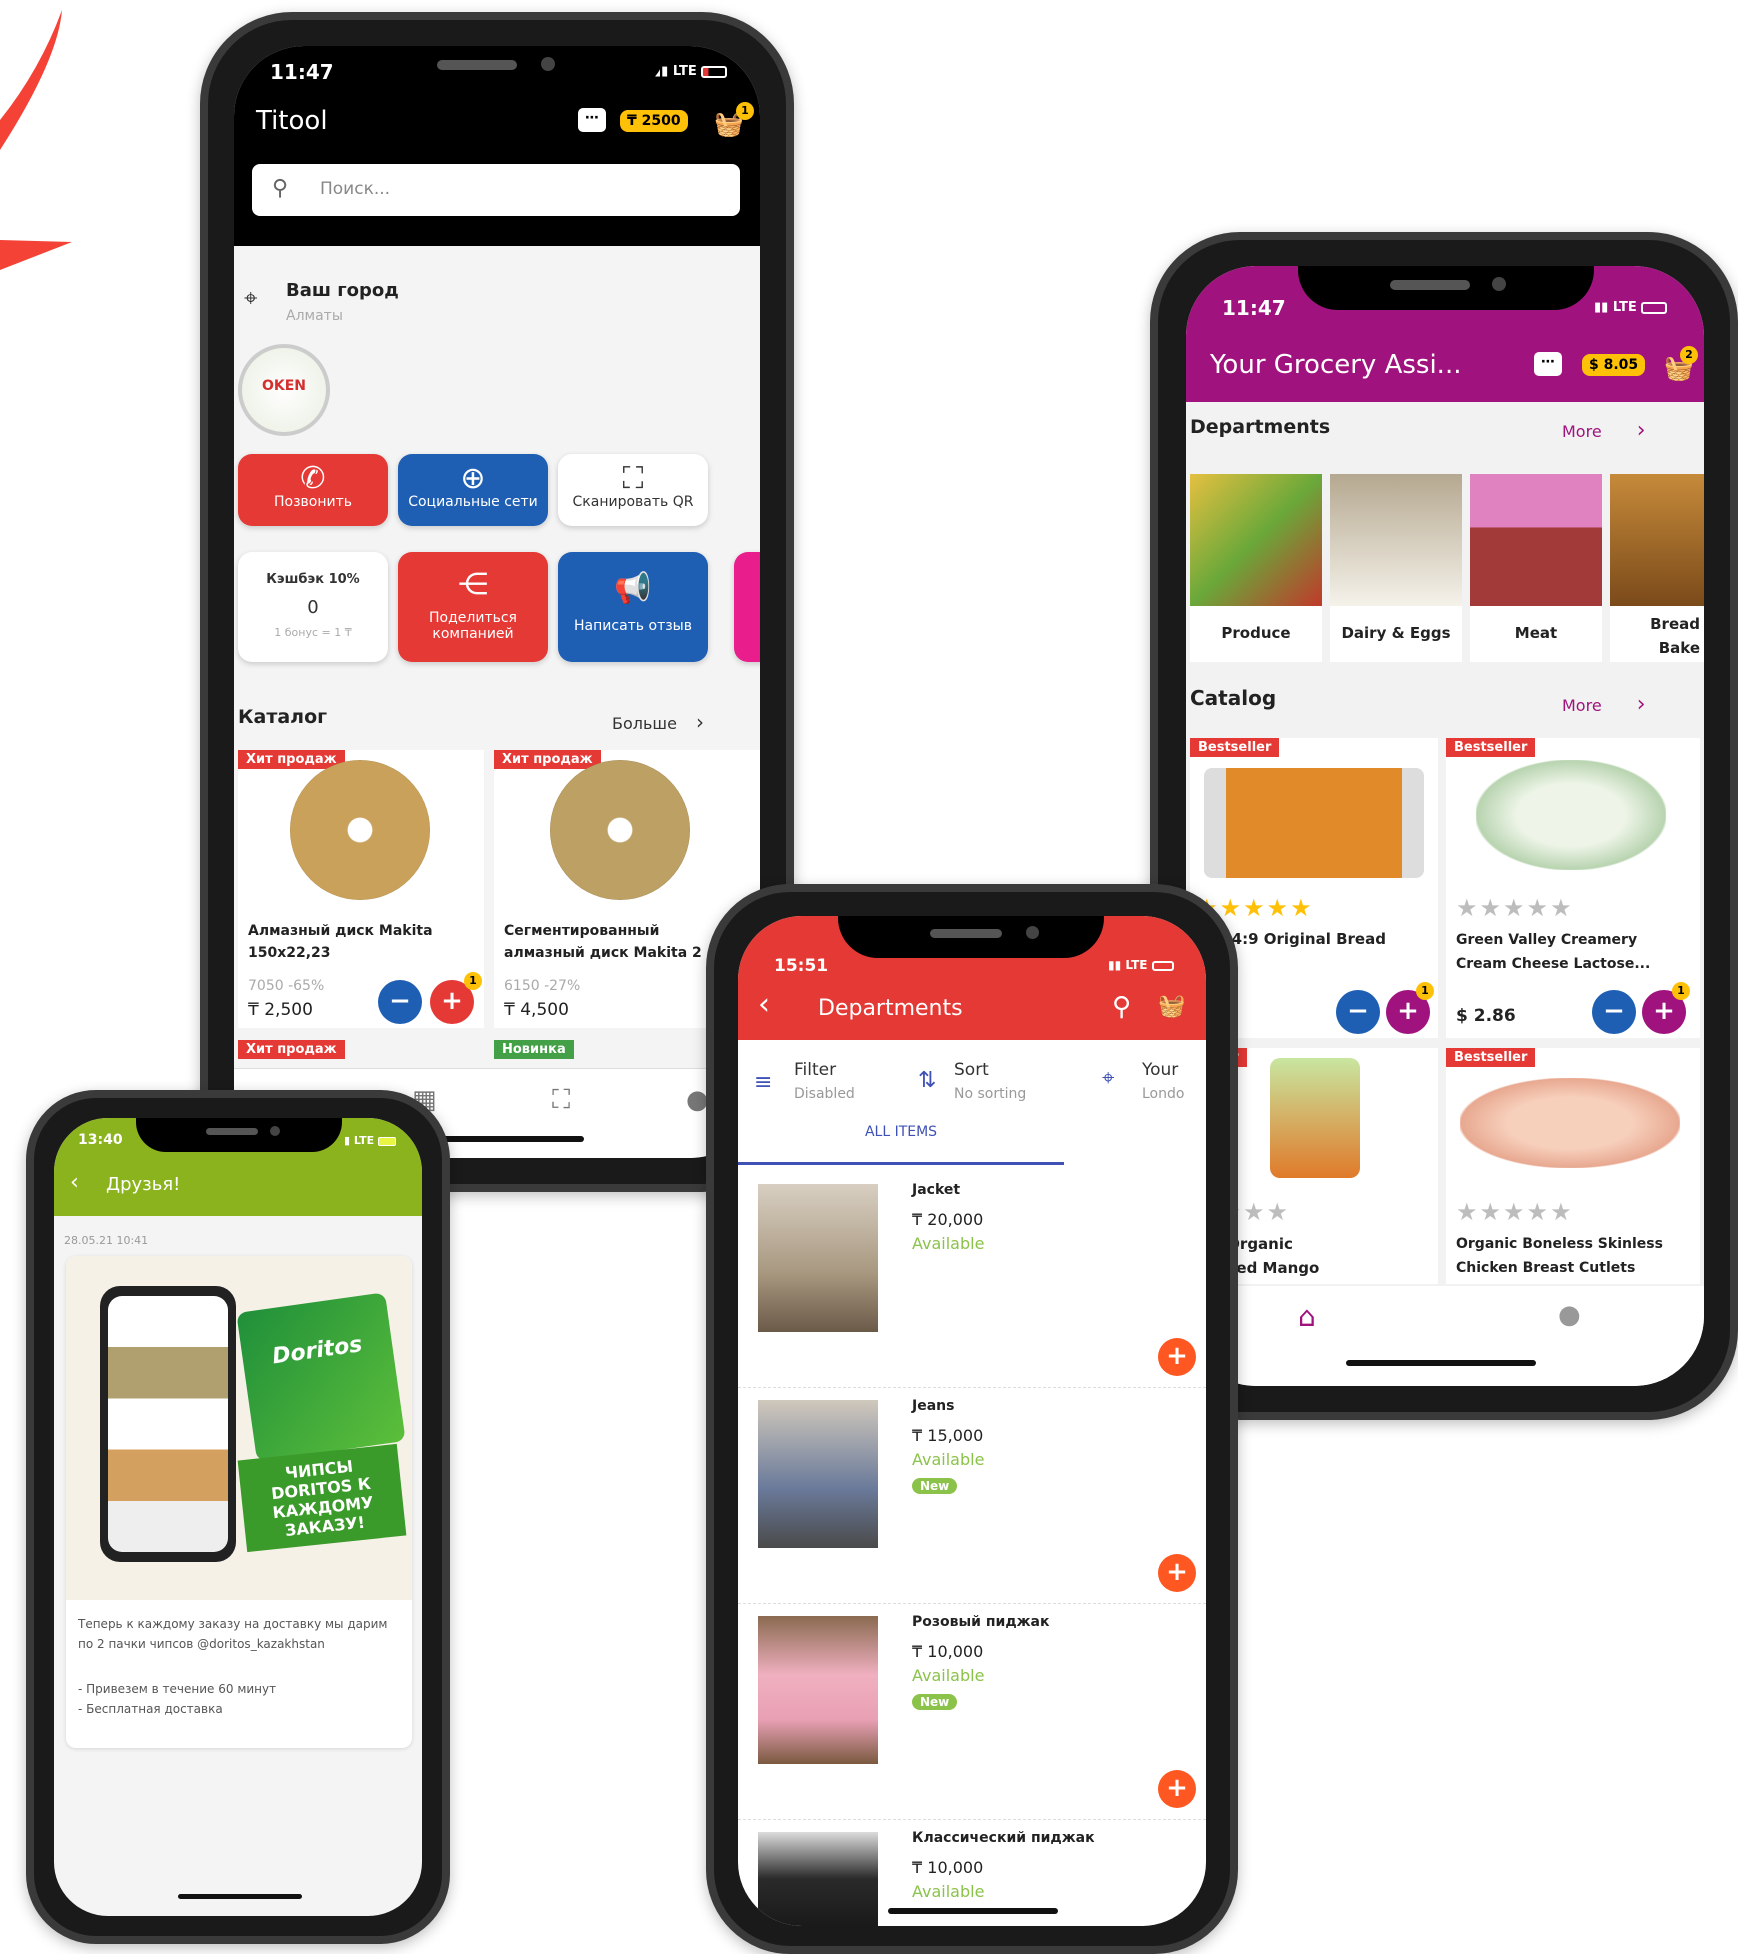 The image size is (1738, 1954). What do you see at coordinates (933, 1406) in the screenshot?
I see `item-name: Jeans` at bounding box center [933, 1406].